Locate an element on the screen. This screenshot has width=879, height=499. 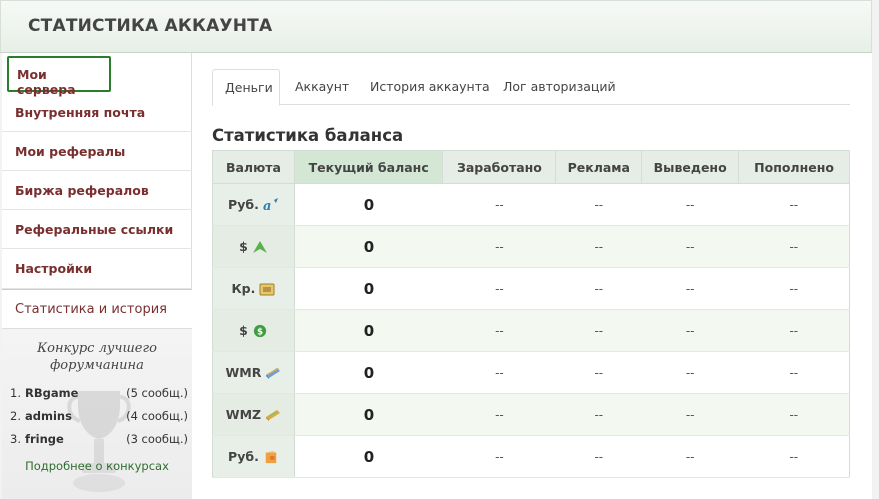
table-row: WMZ 0 -- -- -- -- is located at coordinates (531, 414).